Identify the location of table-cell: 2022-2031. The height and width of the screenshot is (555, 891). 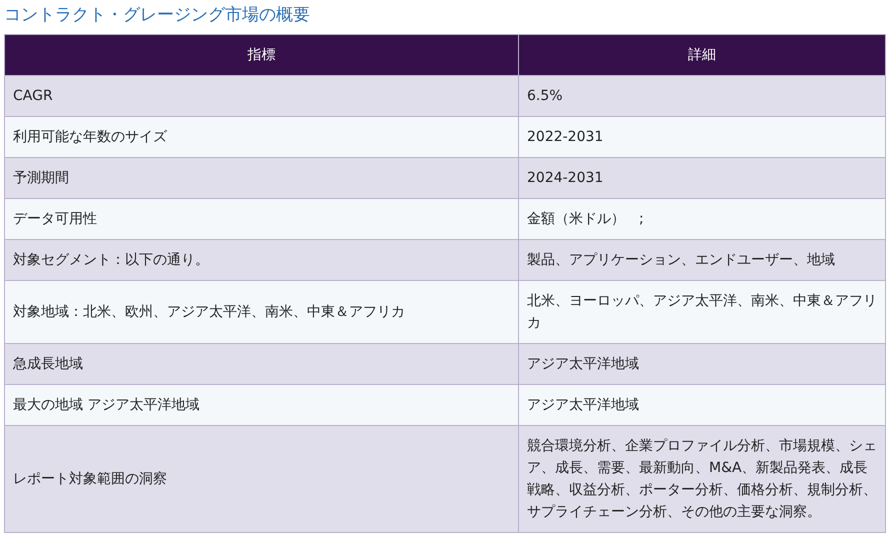
(702, 137).